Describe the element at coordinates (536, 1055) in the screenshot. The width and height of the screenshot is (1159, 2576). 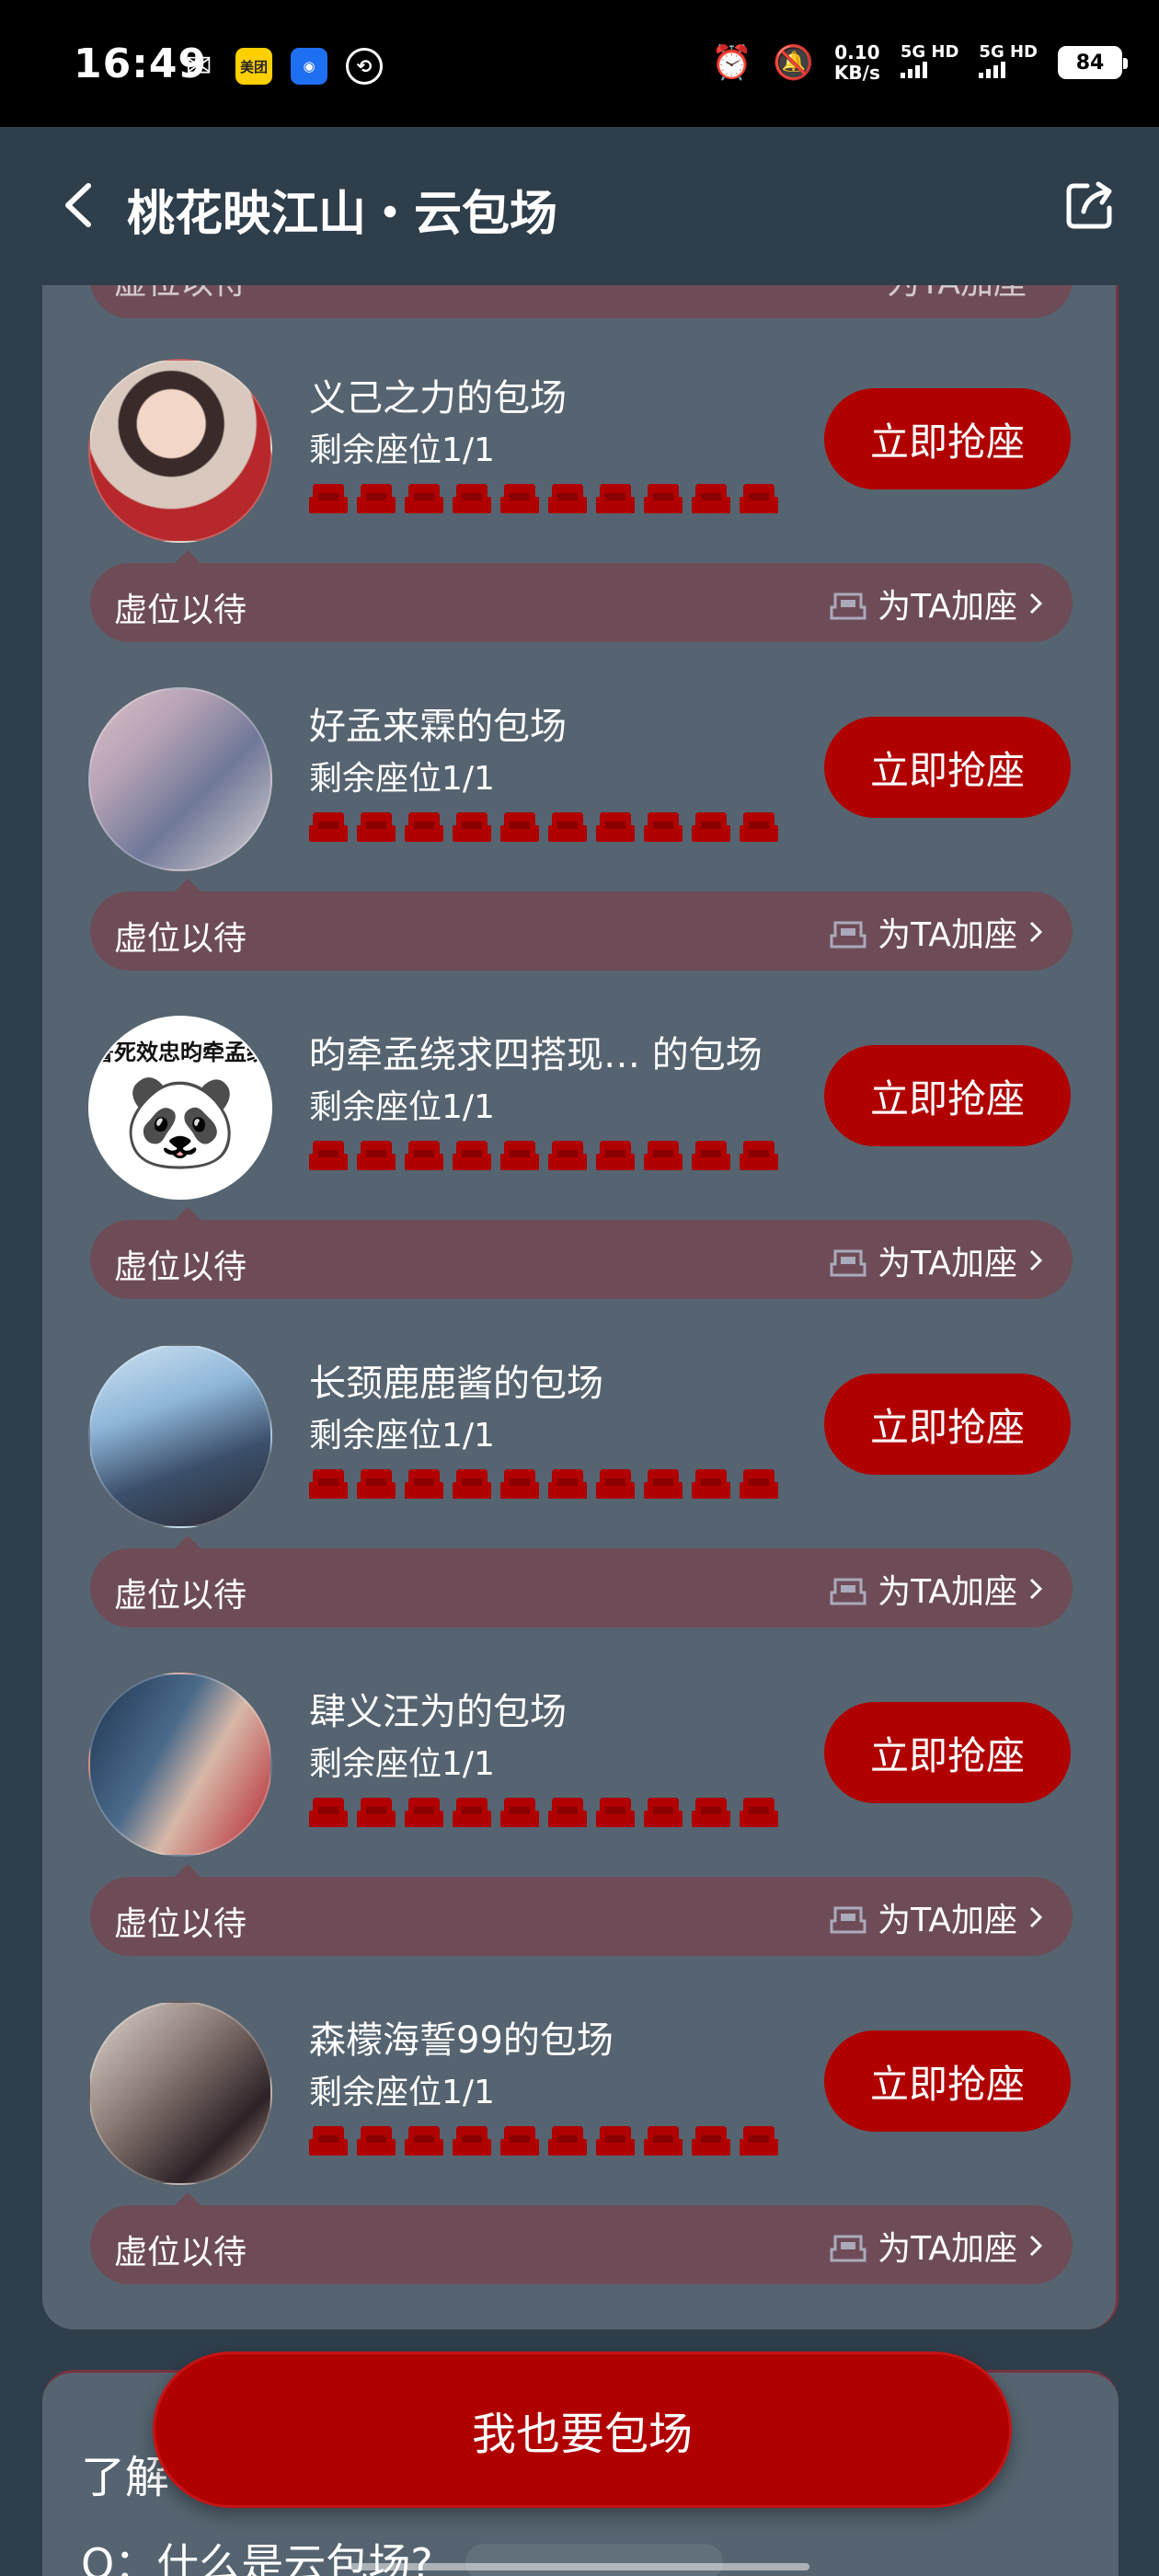
I see `booking-name: 昀牵孟绕求四搭现… 的包场` at that location.